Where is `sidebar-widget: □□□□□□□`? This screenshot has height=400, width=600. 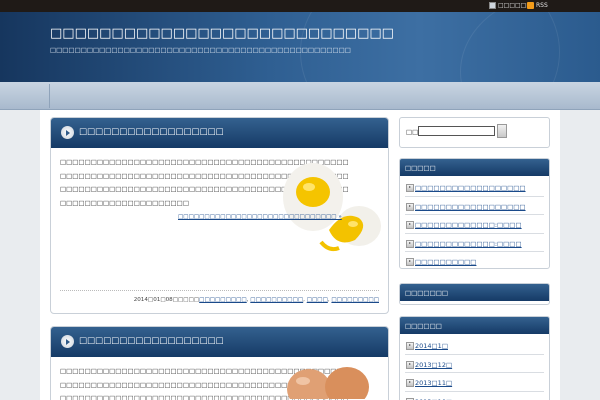 sidebar-widget: □□□□□□□ is located at coordinates (474, 294).